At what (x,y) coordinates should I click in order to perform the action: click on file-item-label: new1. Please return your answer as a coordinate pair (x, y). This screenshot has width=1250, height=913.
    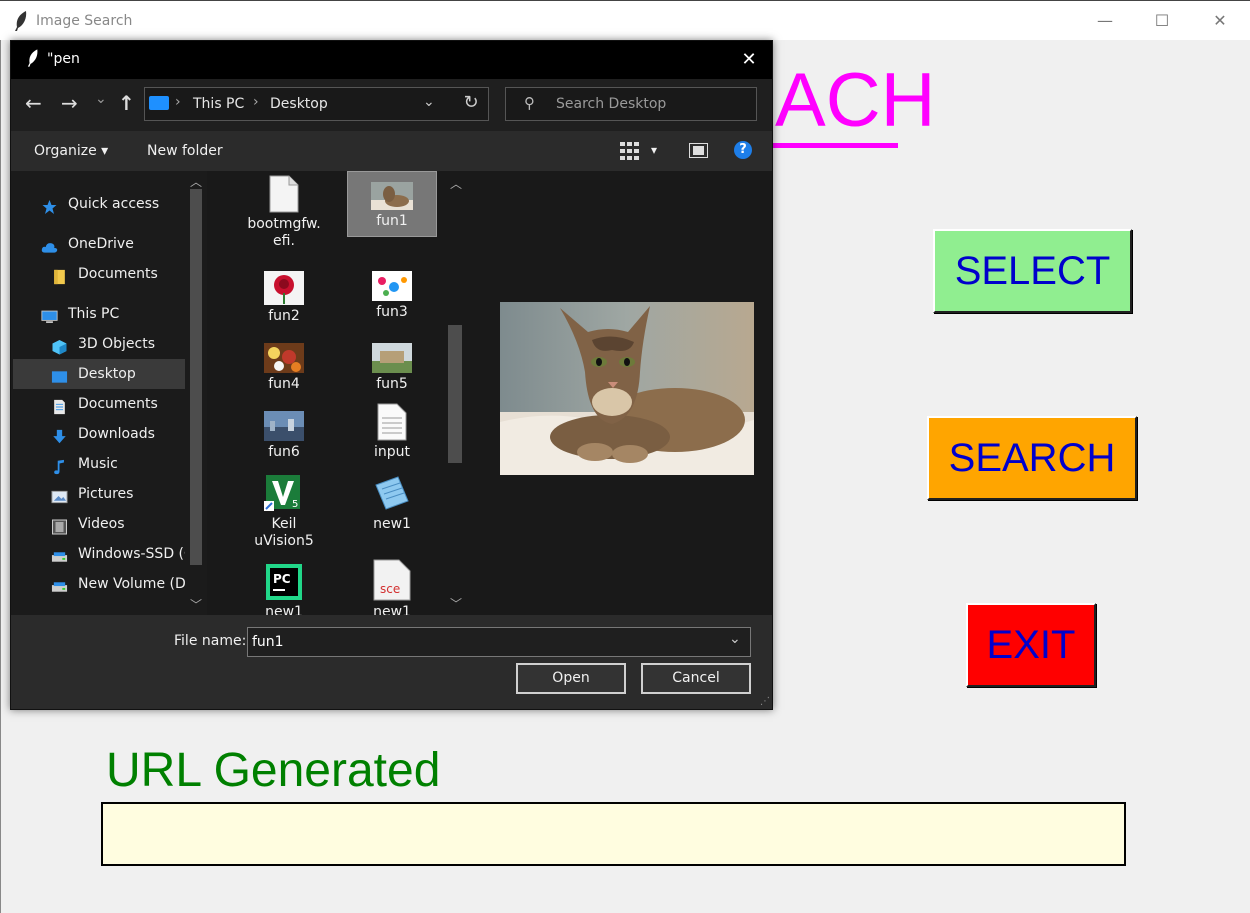
    Looking at the image, I should click on (284, 609).